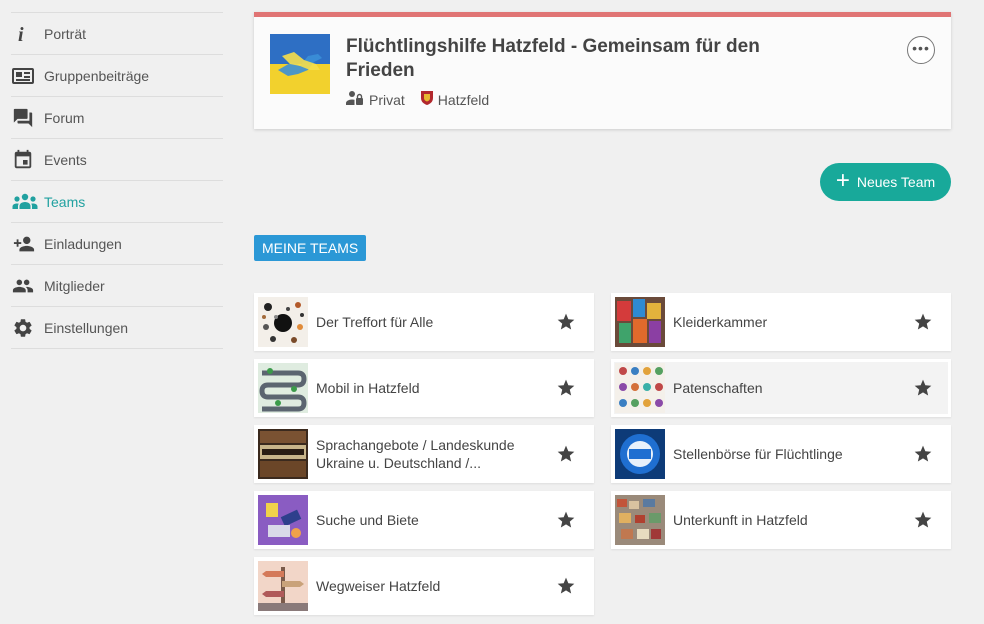 This screenshot has width=984, height=624. I want to click on location-badge: Hatzfeld, so click(455, 99).